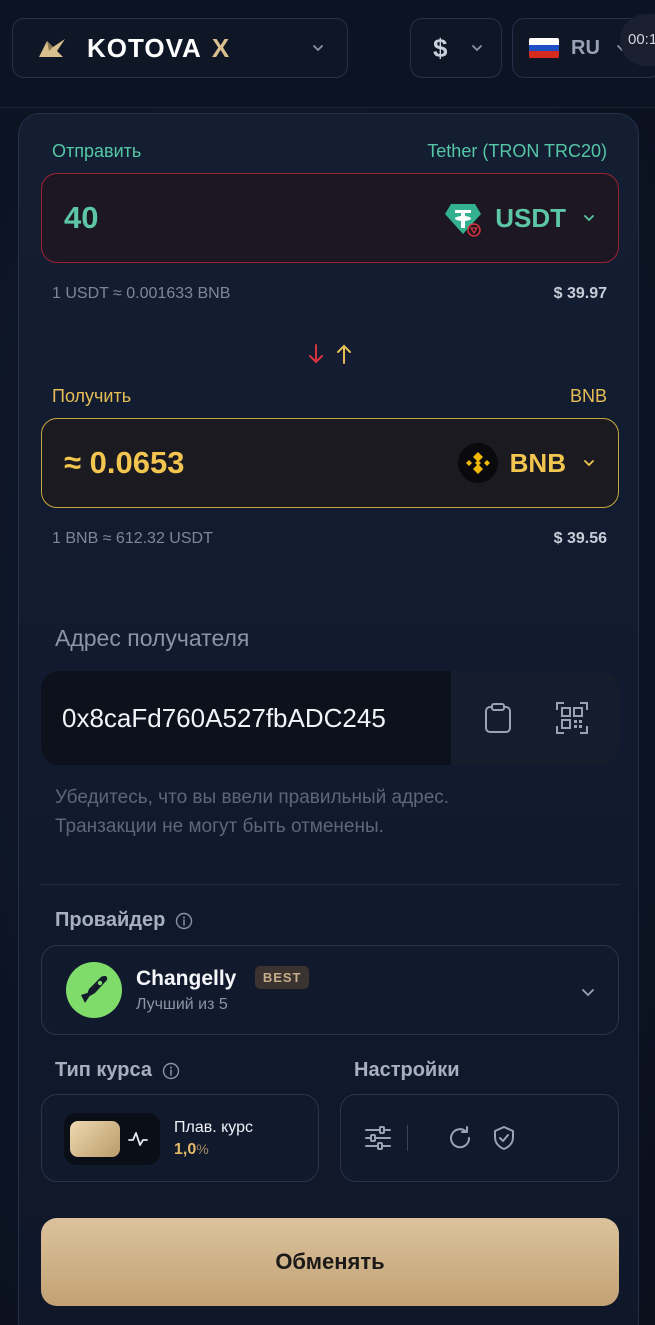  I want to click on send-usd-value: $ 39.97, so click(580, 293).